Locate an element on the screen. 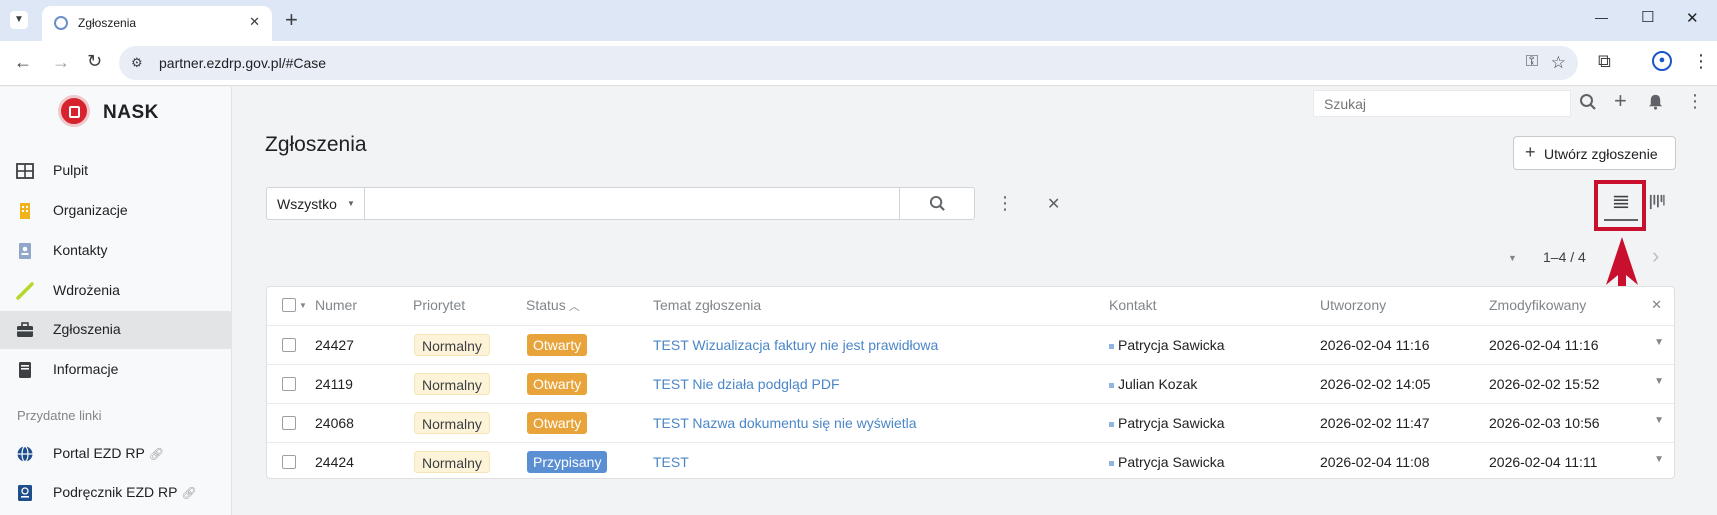 Image resolution: width=1717 pixels, height=515 pixels. logo-text: NASK is located at coordinates (131, 112).